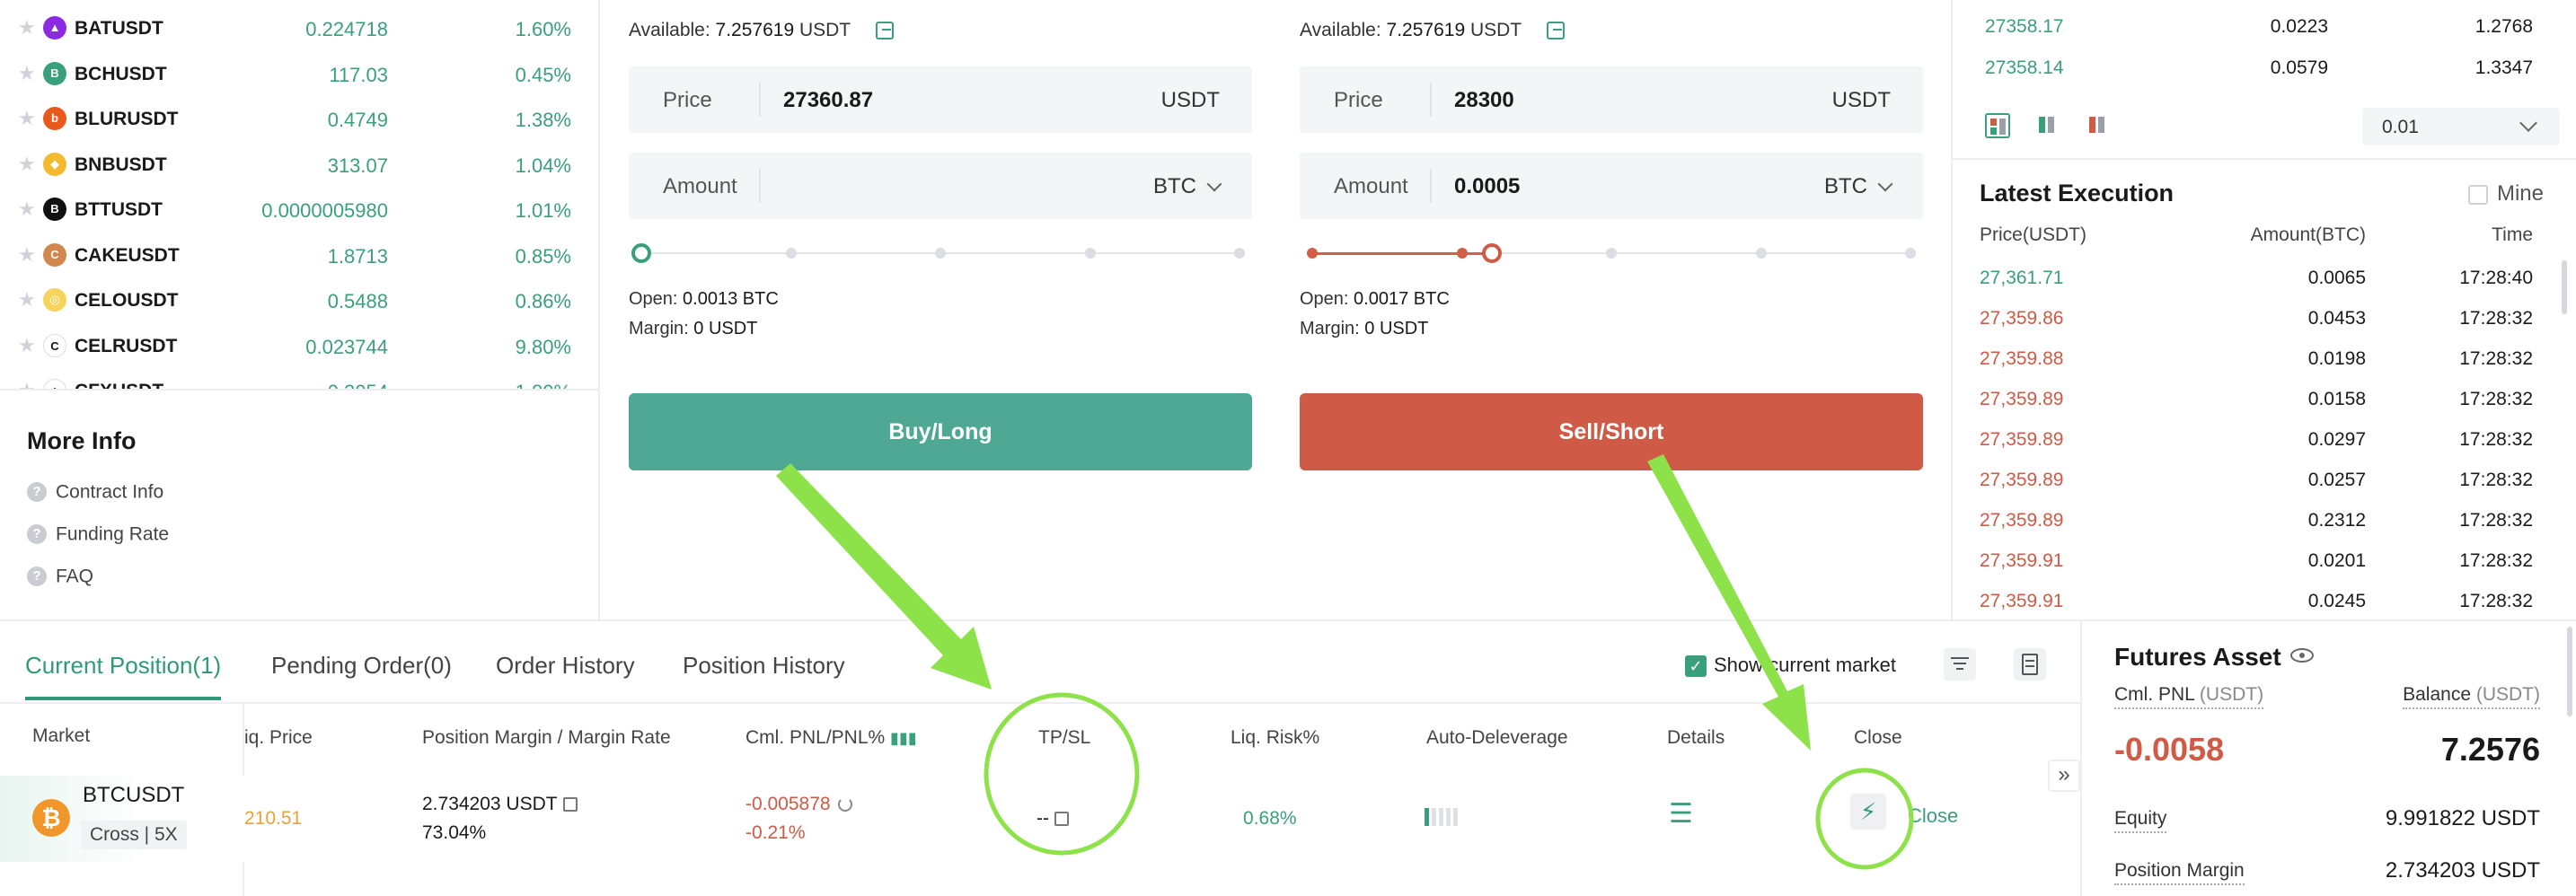 This screenshot has width=2576, height=896. What do you see at coordinates (2256, 561) in the screenshot?
I see `execution-row: 27,359.91 0.0201 17:28:32` at bounding box center [2256, 561].